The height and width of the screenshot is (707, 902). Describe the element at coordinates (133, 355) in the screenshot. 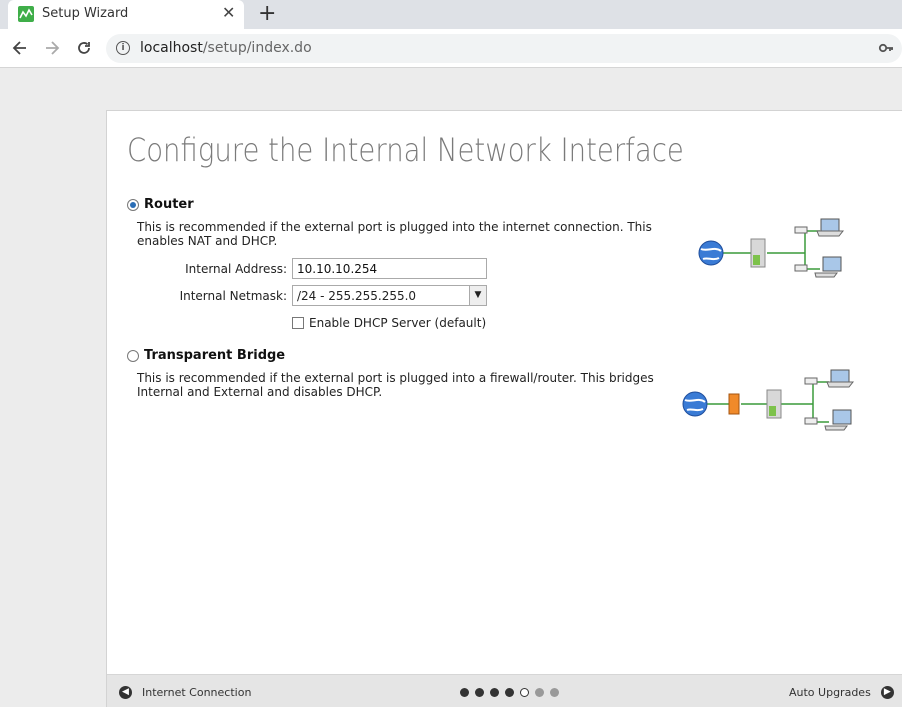

I see `bridge-radio` at that location.